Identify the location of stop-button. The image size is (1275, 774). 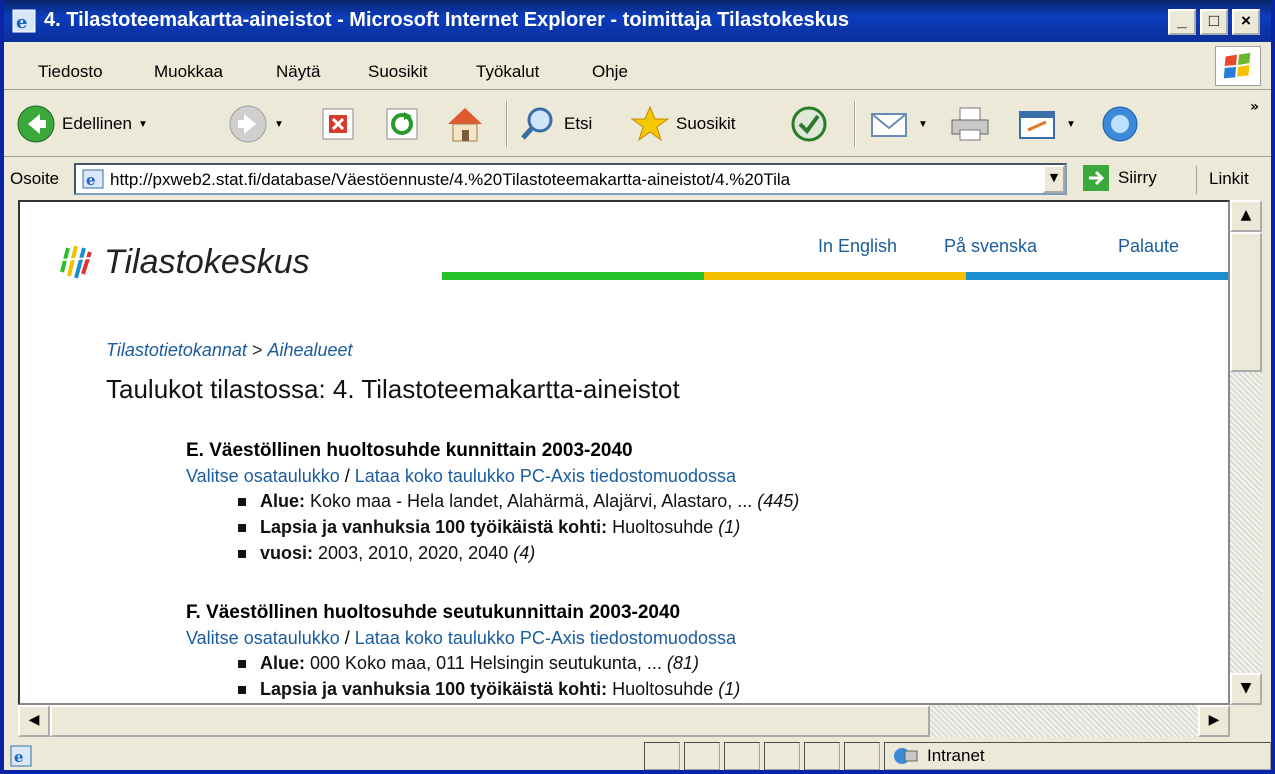
(338, 124).